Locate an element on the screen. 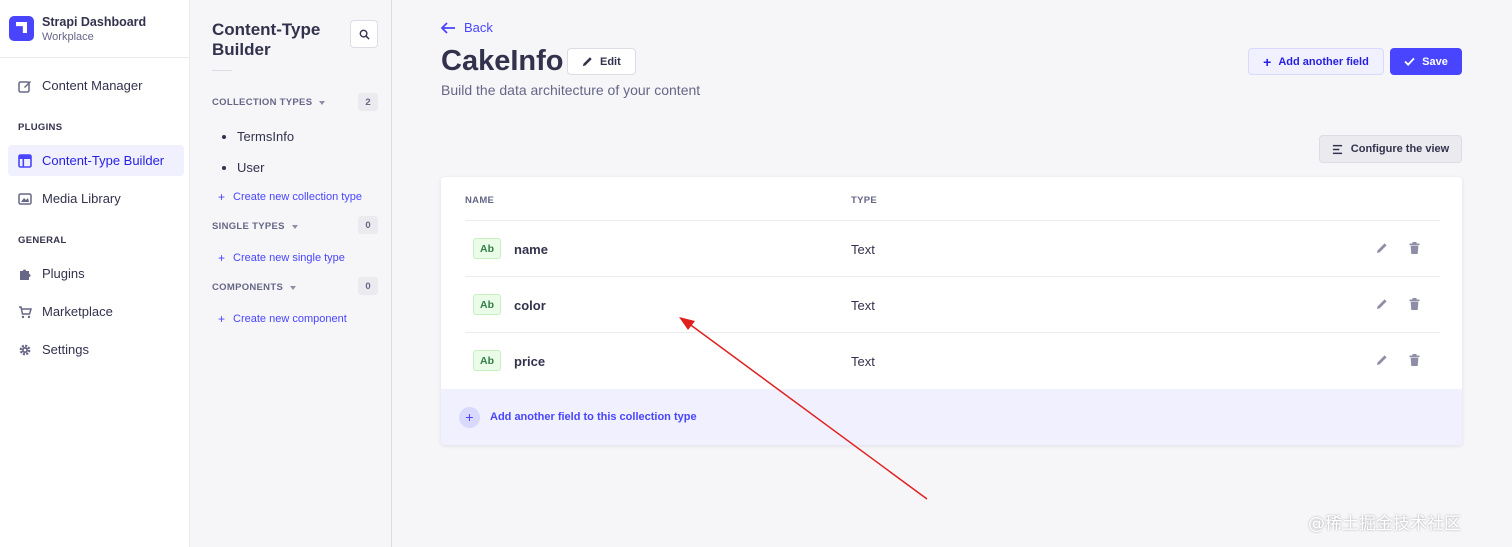  single-types-toggle: SINGLE TYPES is located at coordinates (255, 226).